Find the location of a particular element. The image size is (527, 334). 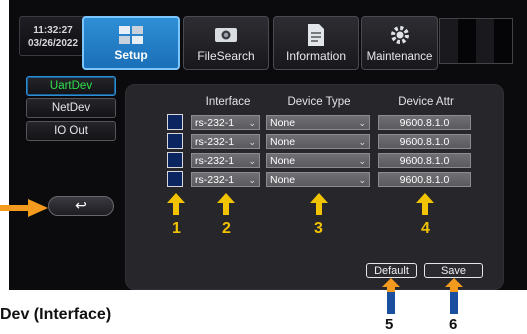

tab-maintenance-label: Maintenance is located at coordinates (399, 57).